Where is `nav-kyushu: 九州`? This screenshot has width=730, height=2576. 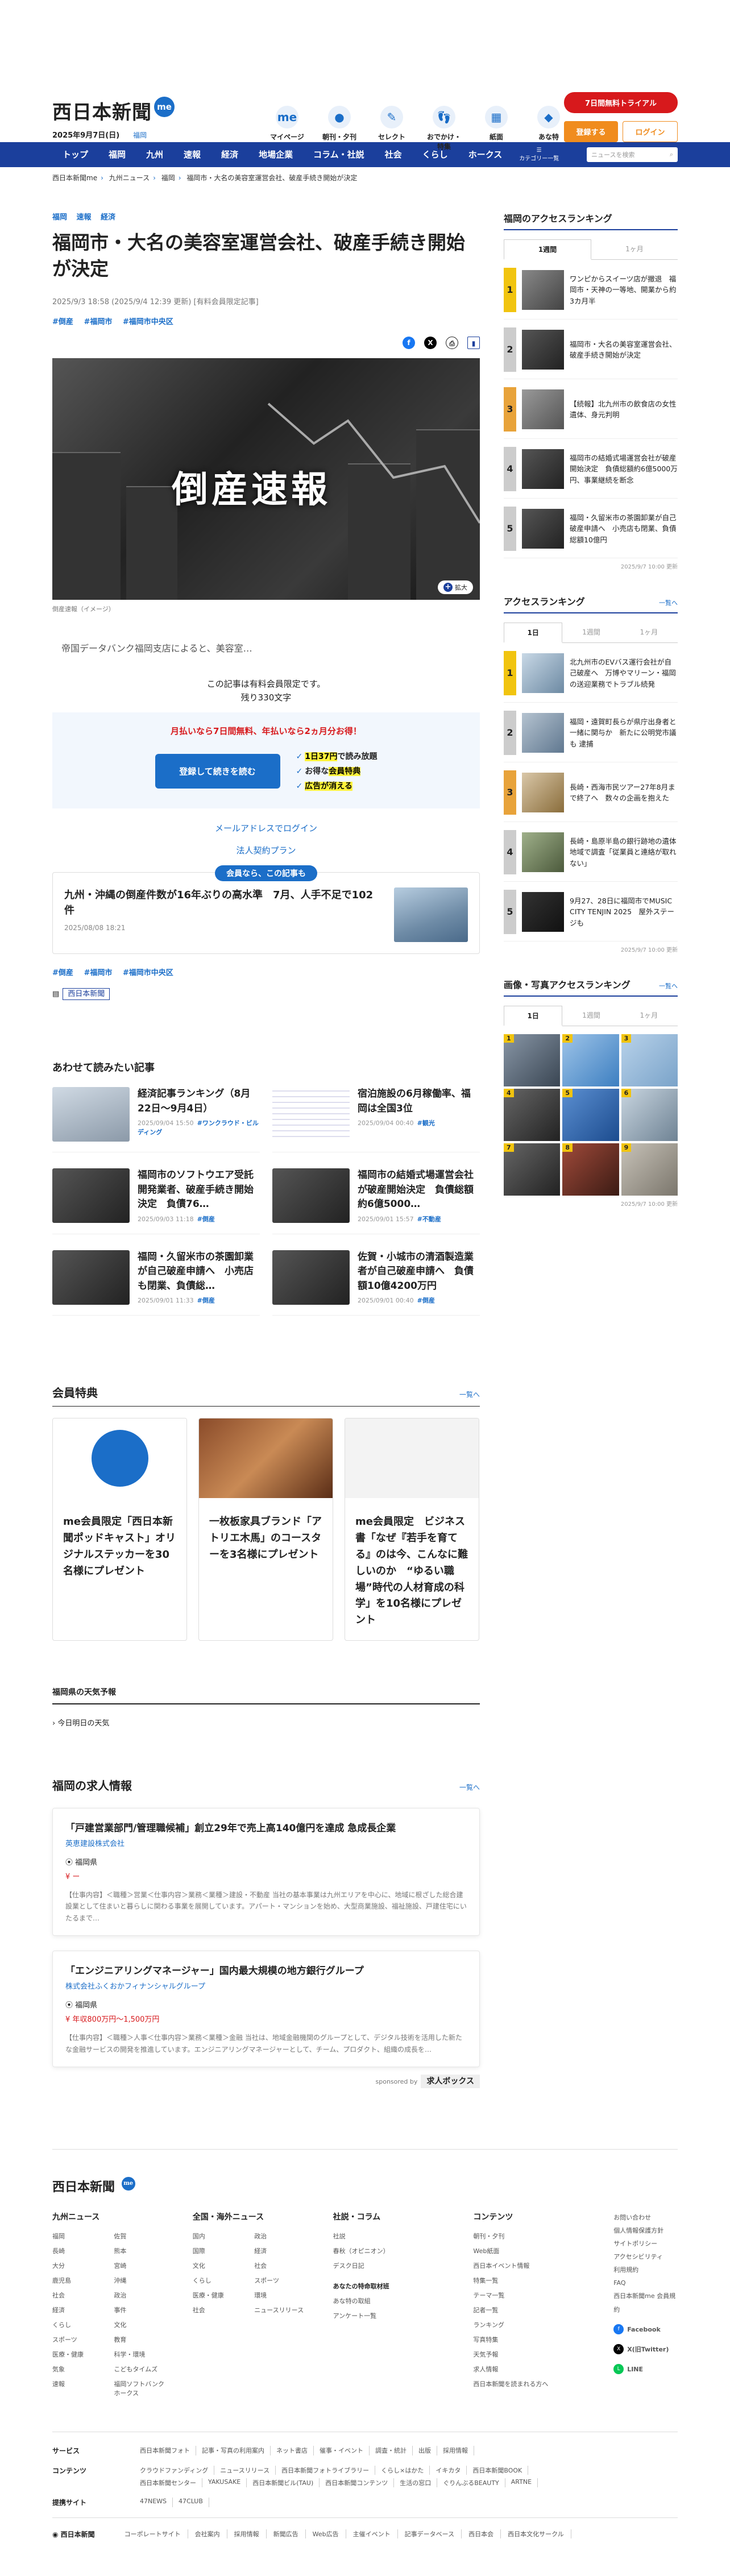
nav-kyushu: 九州 is located at coordinates (154, 154).